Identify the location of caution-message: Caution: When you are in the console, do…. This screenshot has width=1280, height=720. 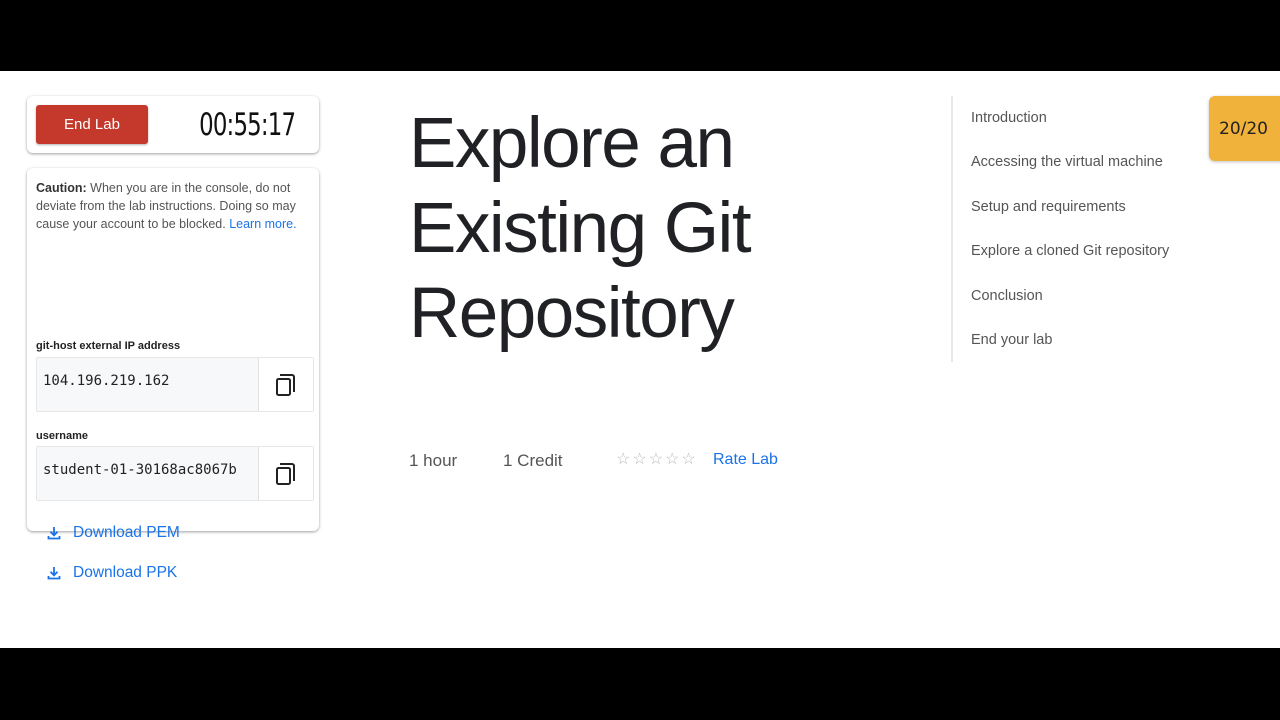
(175, 206).